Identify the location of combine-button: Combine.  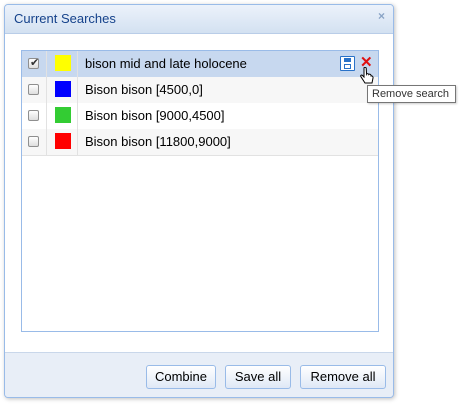
(181, 377).